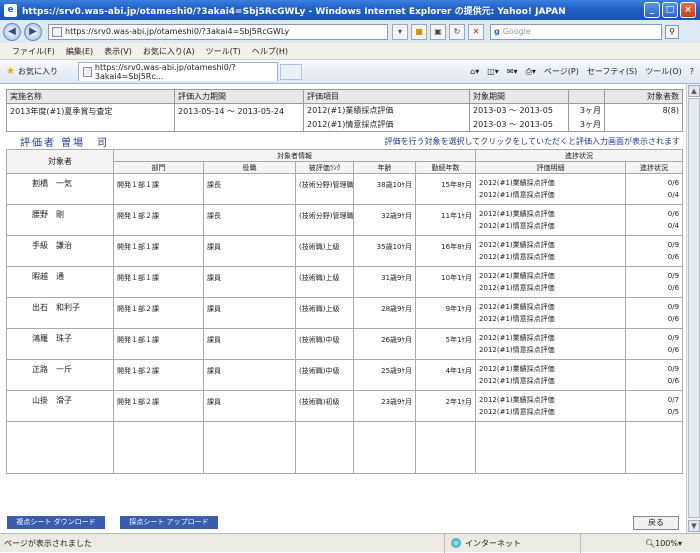  What do you see at coordinates (476, 31) in the screenshot?
I see `stop-icon: ✕` at bounding box center [476, 31].